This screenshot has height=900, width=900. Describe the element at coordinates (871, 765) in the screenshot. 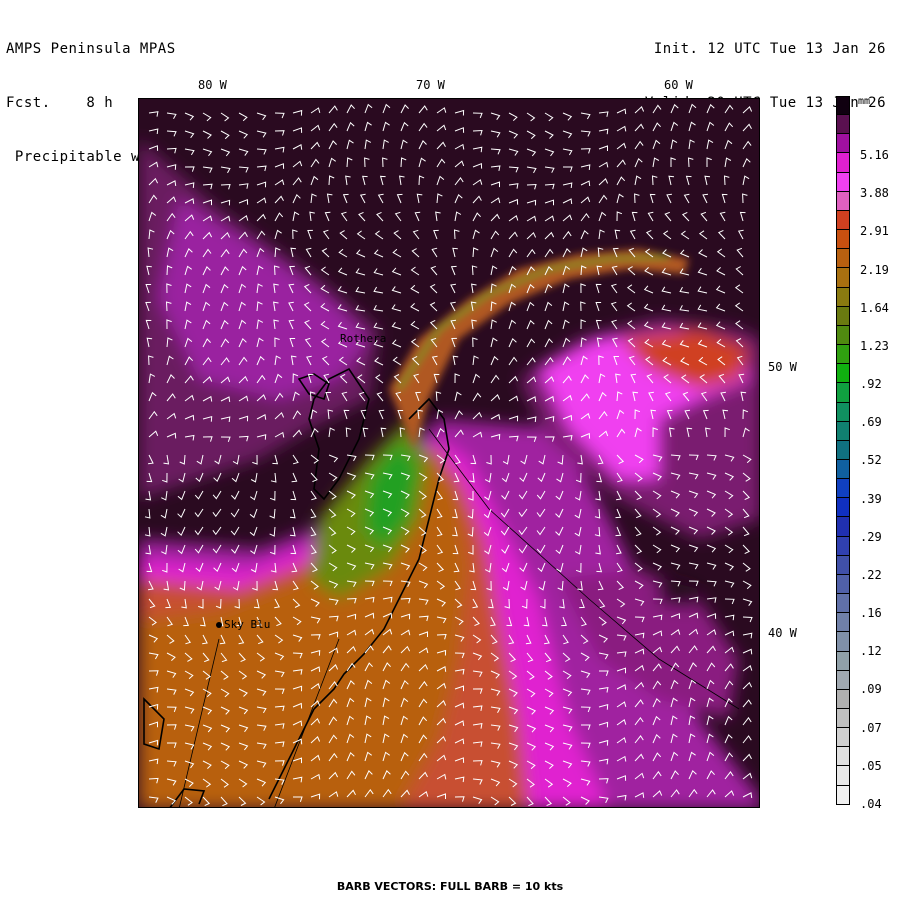

I see `colorbar-level-label: .05` at that location.